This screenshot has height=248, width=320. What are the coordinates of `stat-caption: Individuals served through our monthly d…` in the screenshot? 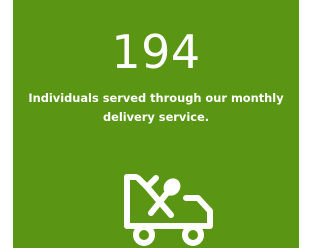 It's located at (156, 107).